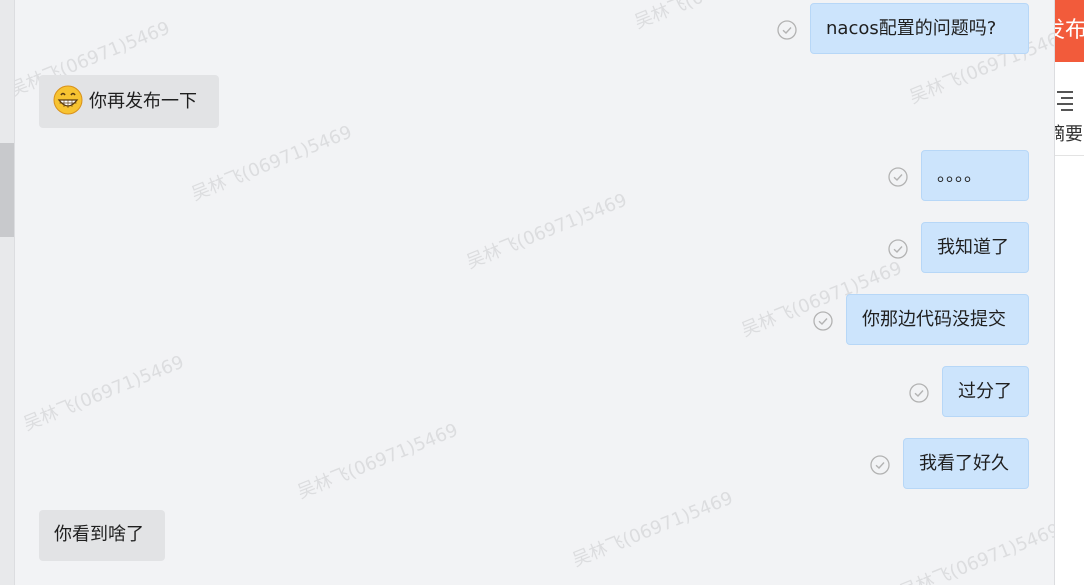 The height and width of the screenshot is (585, 1084). What do you see at coordinates (1069, 292) in the screenshot?
I see `right-side-panel: 发布 摘要` at bounding box center [1069, 292].